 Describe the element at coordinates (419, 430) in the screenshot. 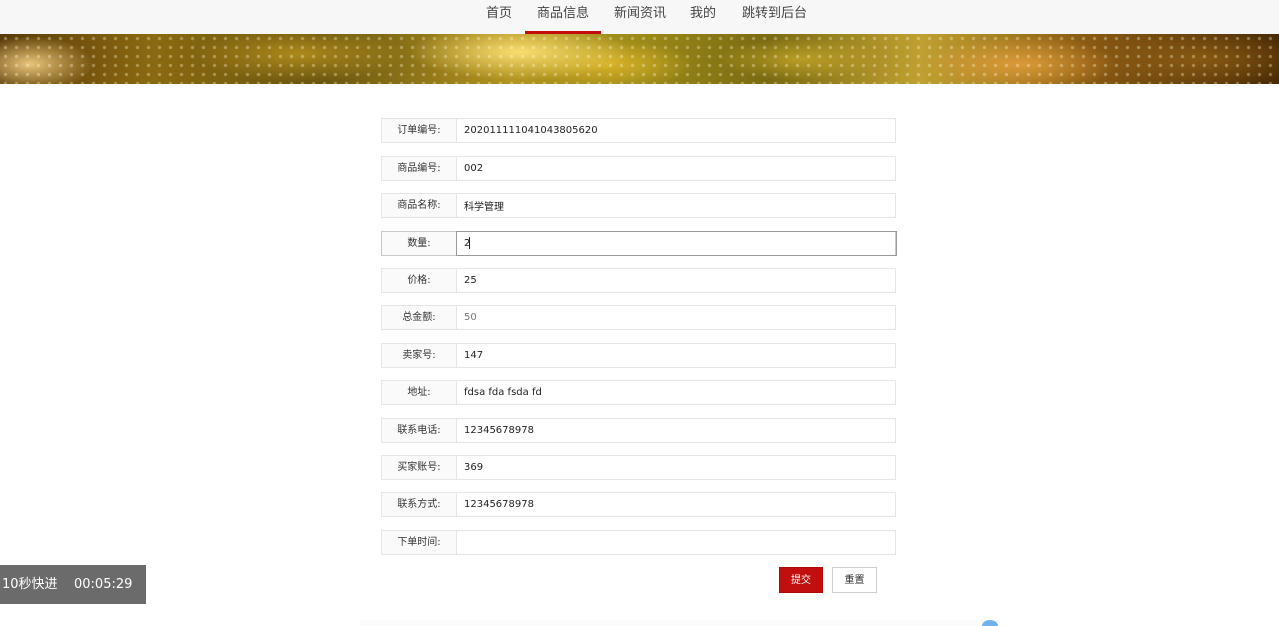

I see `phone-label: 联系电话:` at that location.